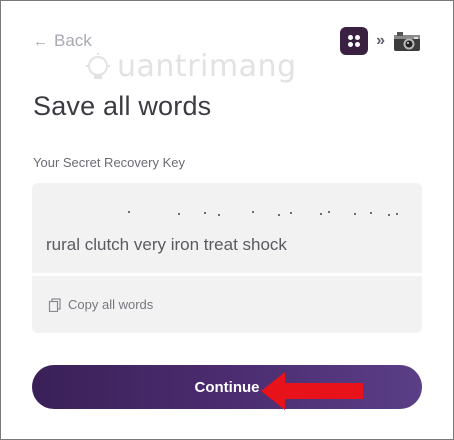 This screenshot has width=454, height=440. I want to click on back-button: ← Back, so click(62, 41).